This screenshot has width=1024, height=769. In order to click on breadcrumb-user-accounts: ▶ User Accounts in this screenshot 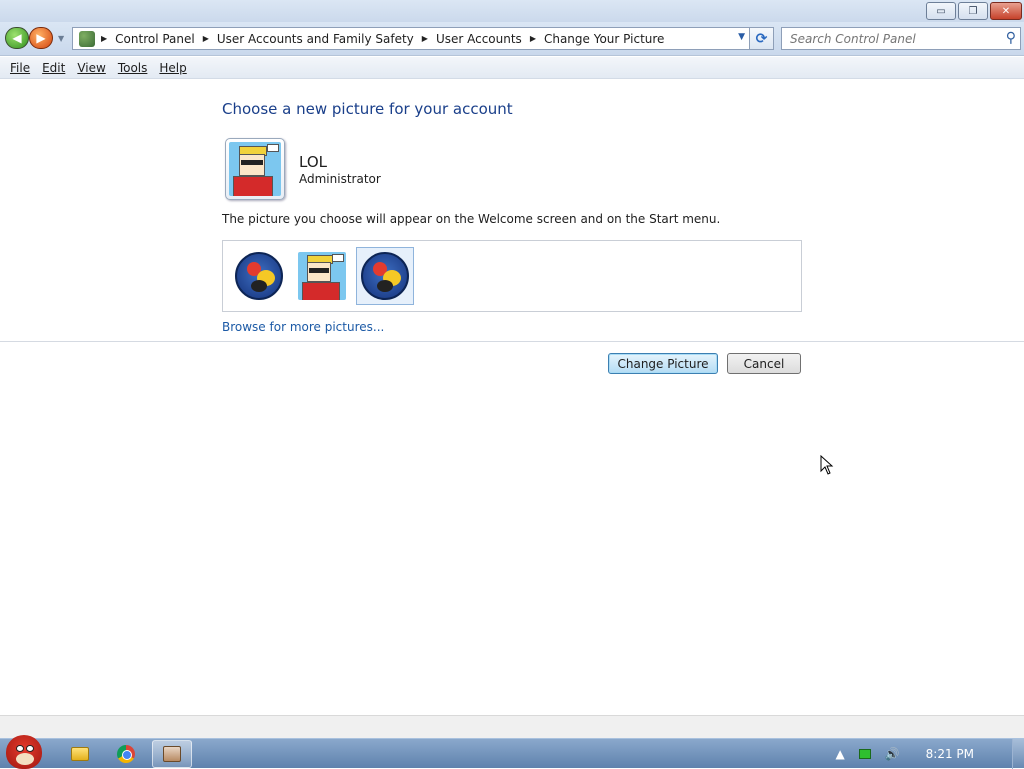, I will do `click(472, 39)`.